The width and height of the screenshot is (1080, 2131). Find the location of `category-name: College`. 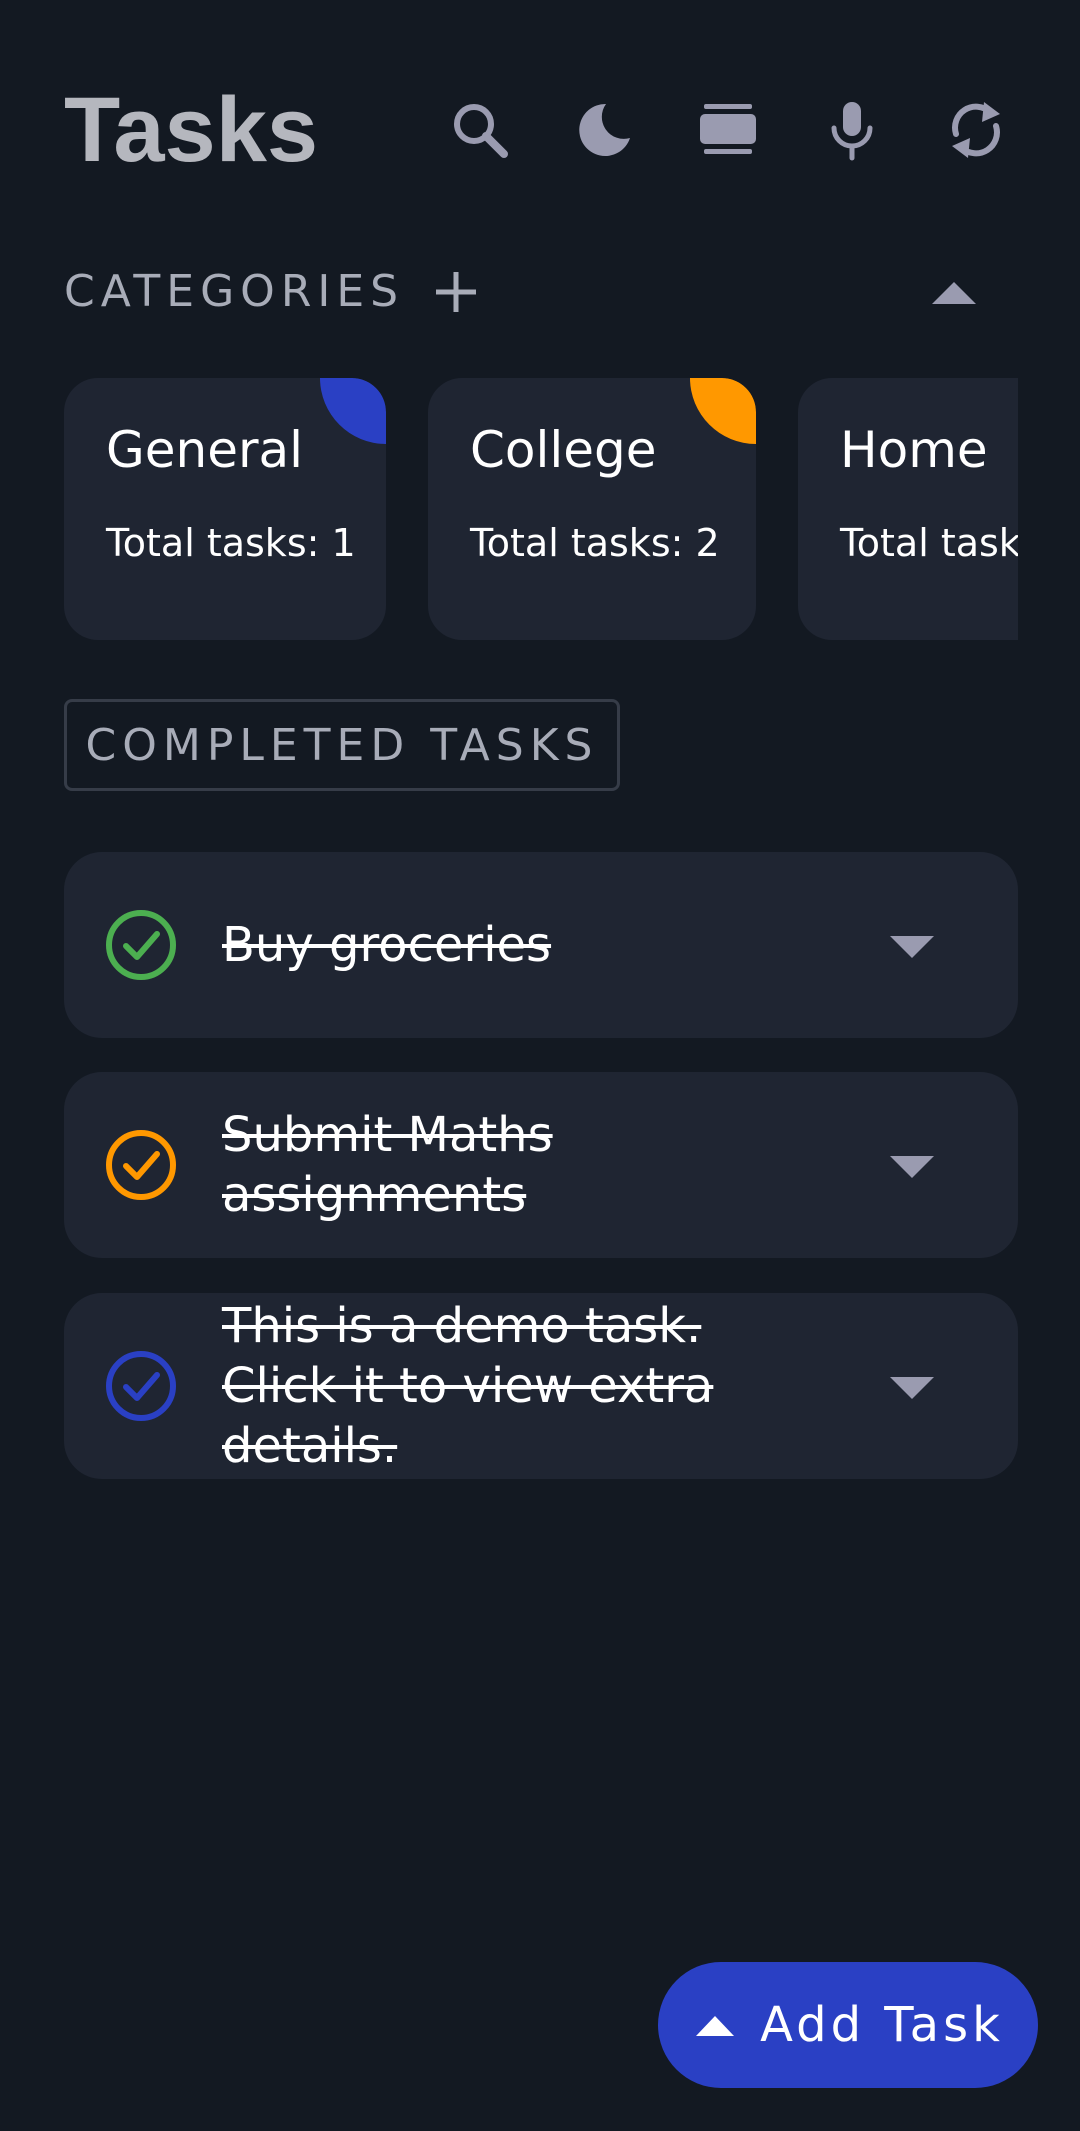

category-name: College is located at coordinates (563, 450).